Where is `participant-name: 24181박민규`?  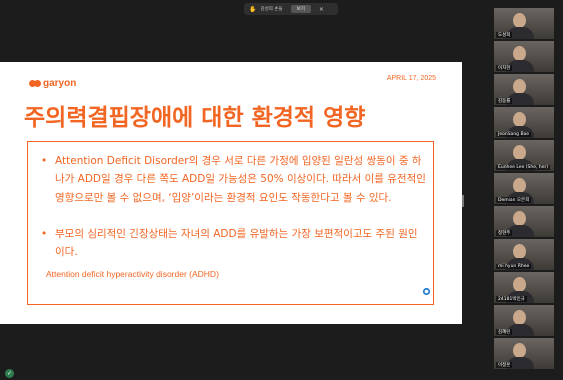 participant-name: 24181박민규 is located at coordinates (511, 299).